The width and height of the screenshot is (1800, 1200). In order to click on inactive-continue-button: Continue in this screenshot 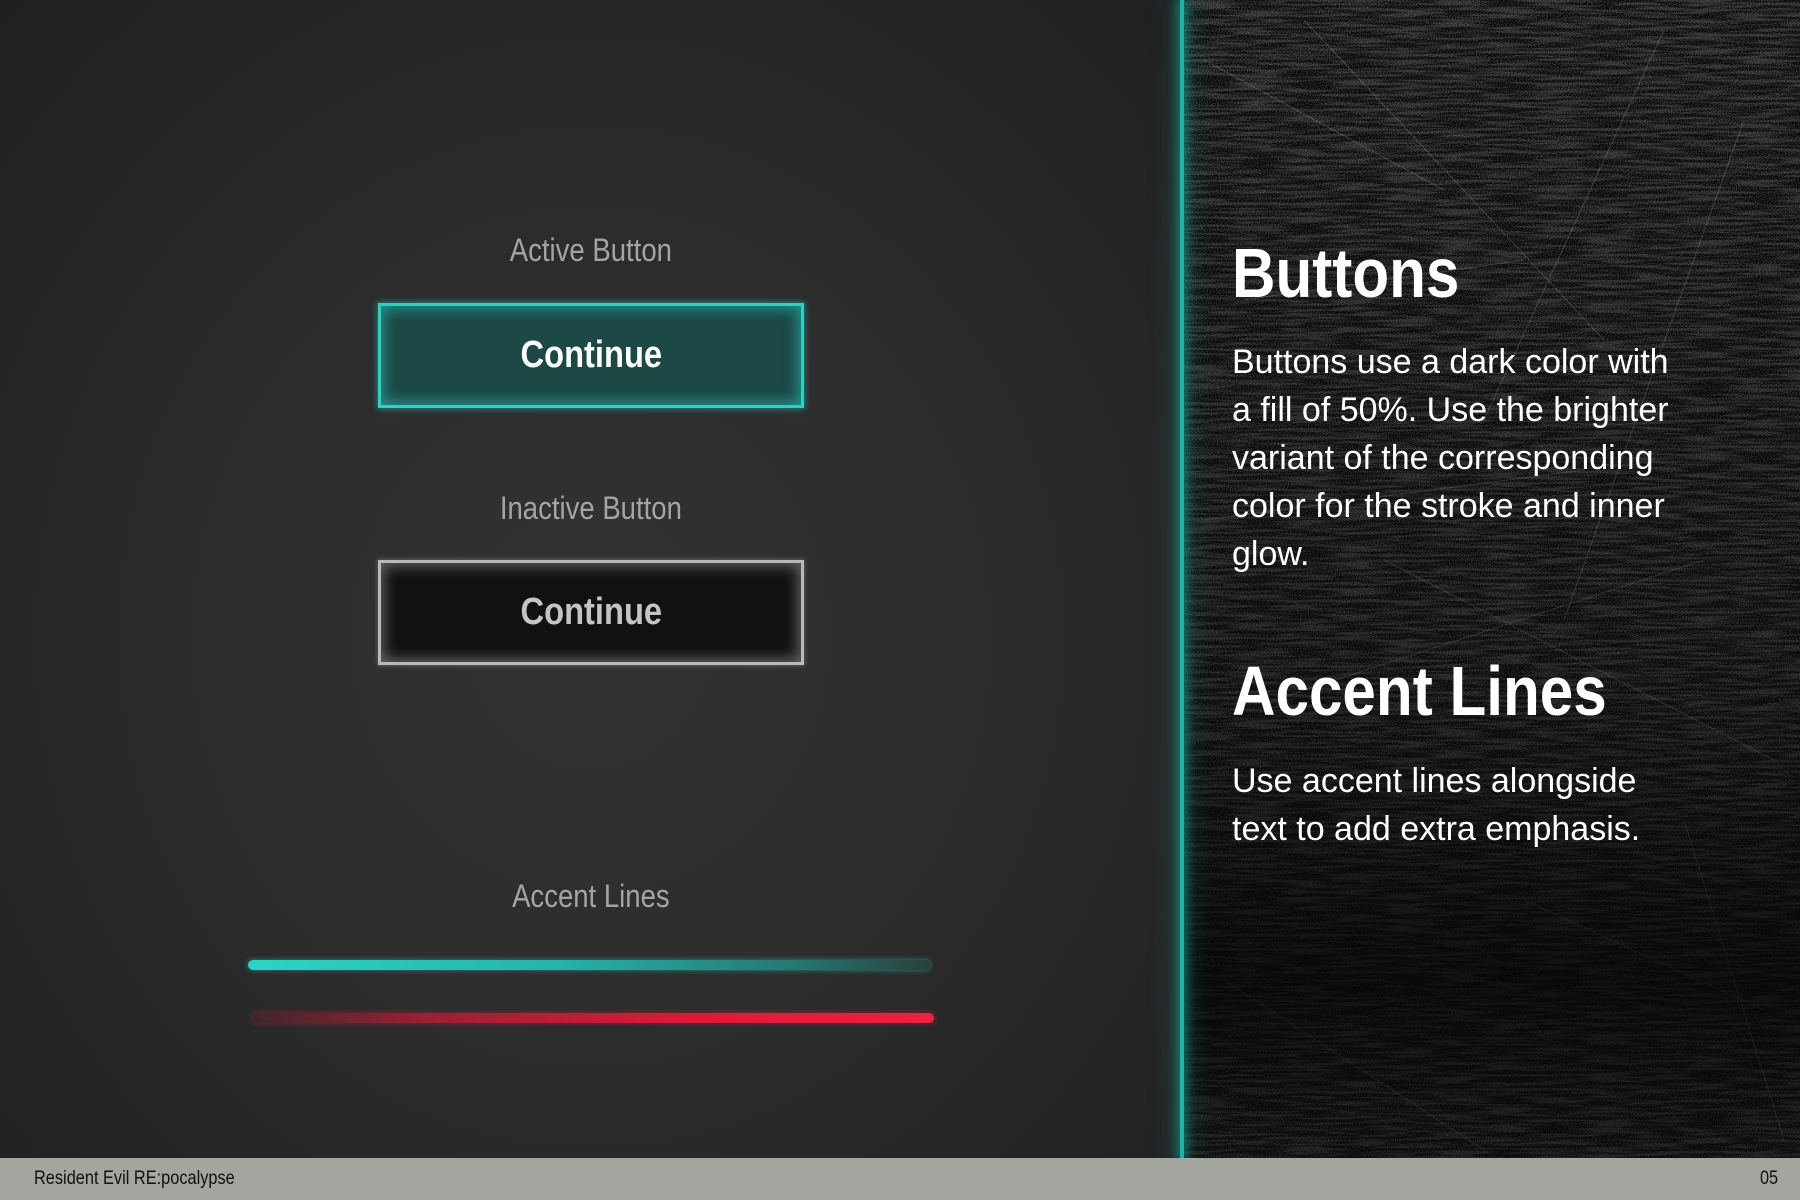, I will do `click(591, 612)`.